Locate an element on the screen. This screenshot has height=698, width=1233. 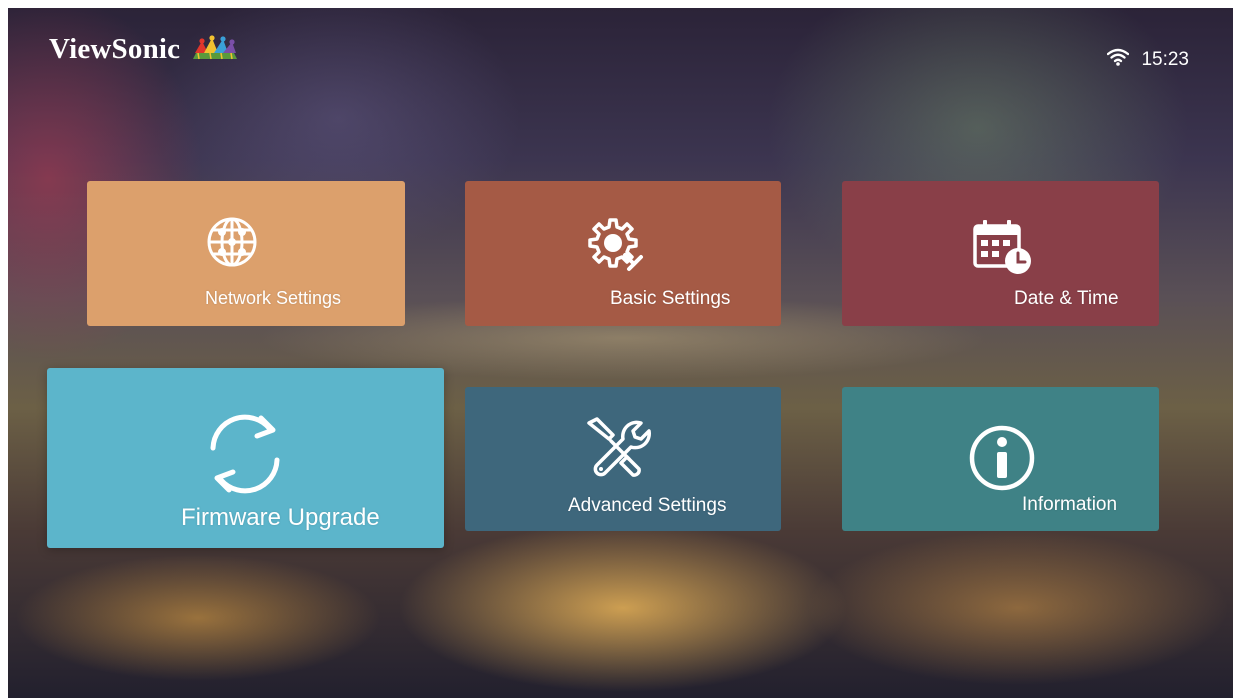
info-icon is located at coordinates (1002, 460).